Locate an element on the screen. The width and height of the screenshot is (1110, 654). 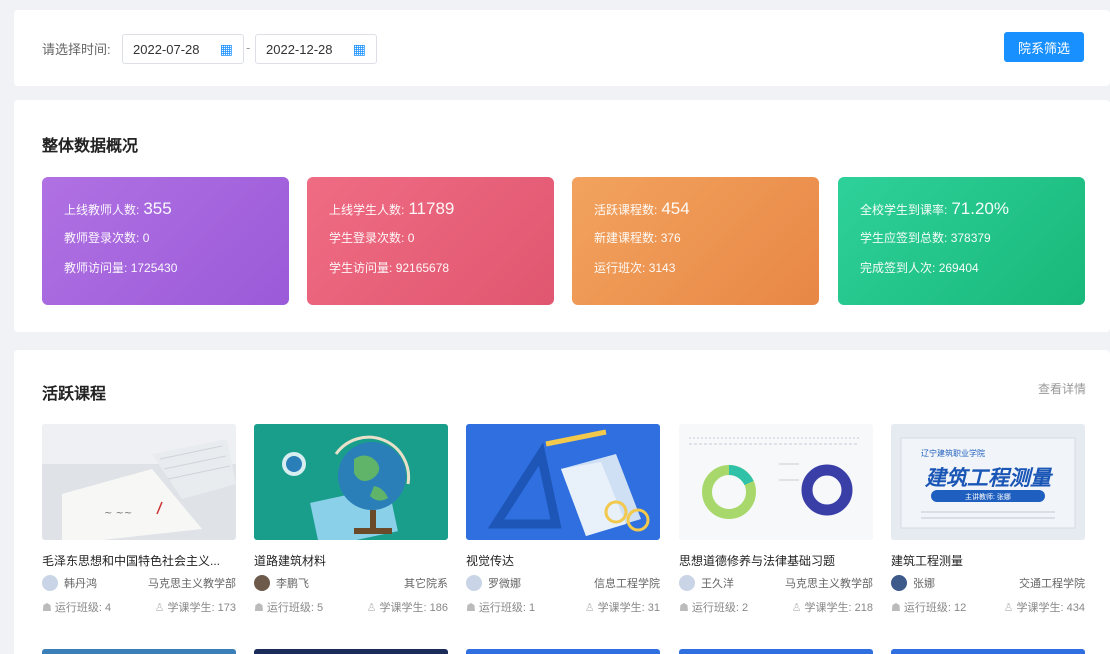
department-name: 交通工程学院 is located at coordinates (1052, 584).